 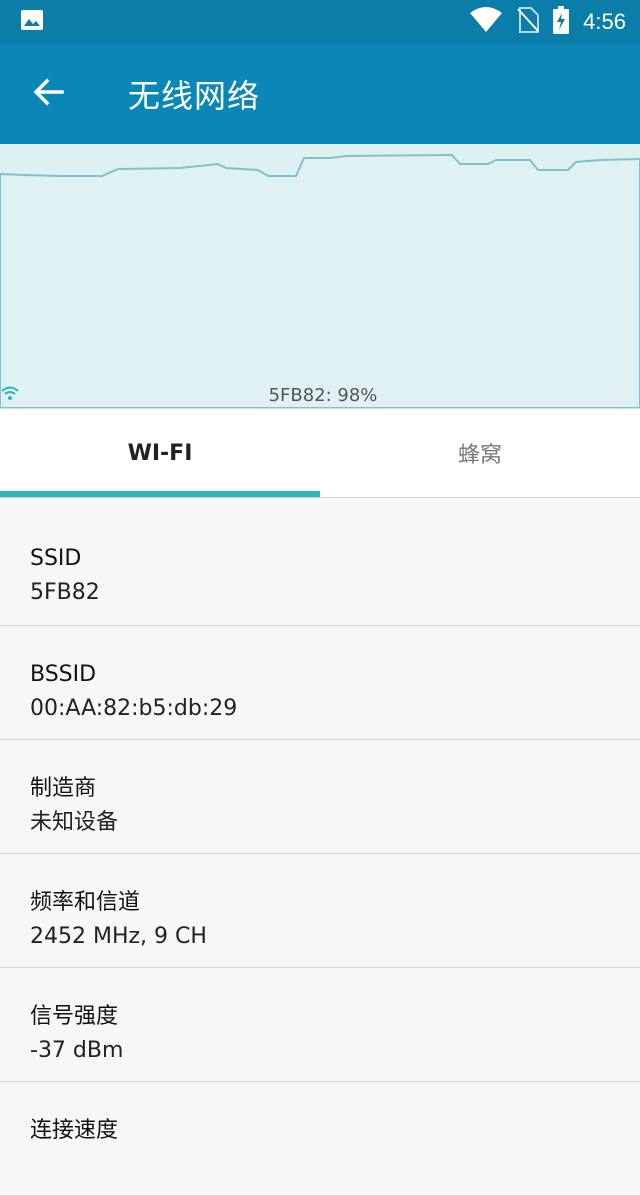 I want to click on graph-label: 5FB82: 98%, so click(x=323, y=395).